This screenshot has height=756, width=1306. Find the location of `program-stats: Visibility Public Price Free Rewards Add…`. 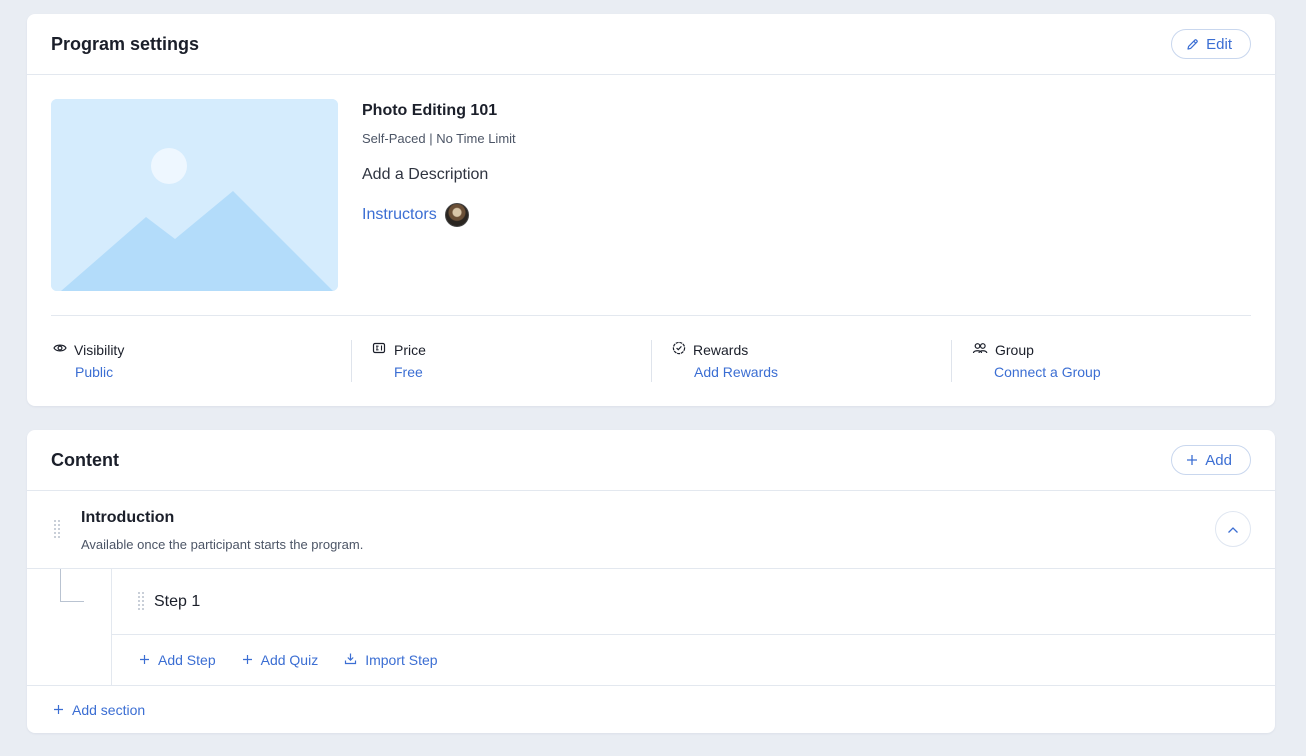

program-stats: Visibility Public Price Free Rewards Add… is located at coordinates (651, 361).